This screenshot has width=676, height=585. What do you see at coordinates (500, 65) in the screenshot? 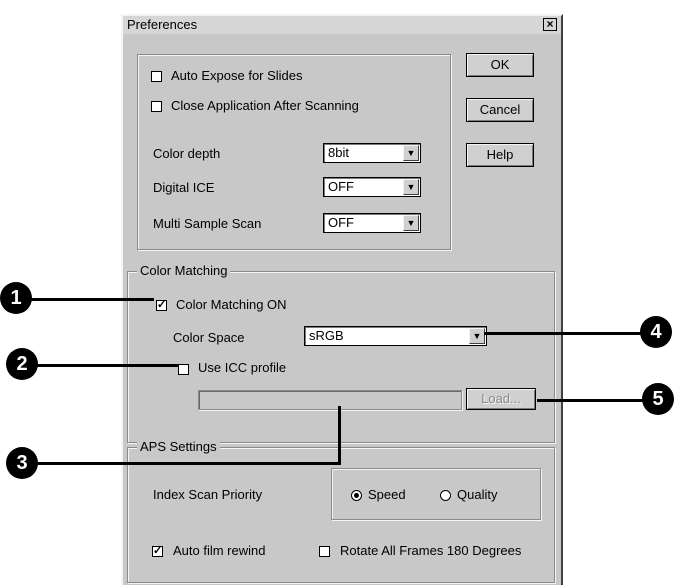
I see `ok-button: OK` at bounding box center [500, 65].